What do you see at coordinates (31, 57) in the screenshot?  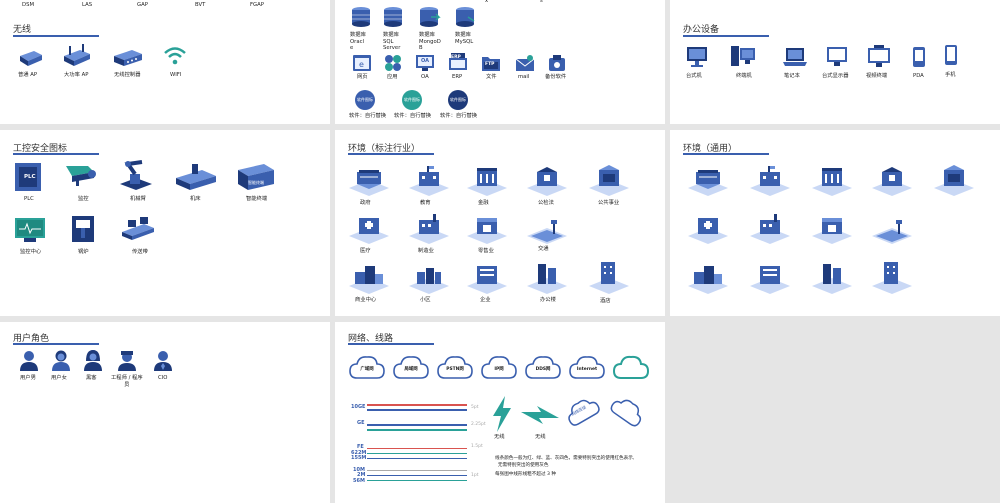 I see `access-point-icon` at bounding box center [31, 57].